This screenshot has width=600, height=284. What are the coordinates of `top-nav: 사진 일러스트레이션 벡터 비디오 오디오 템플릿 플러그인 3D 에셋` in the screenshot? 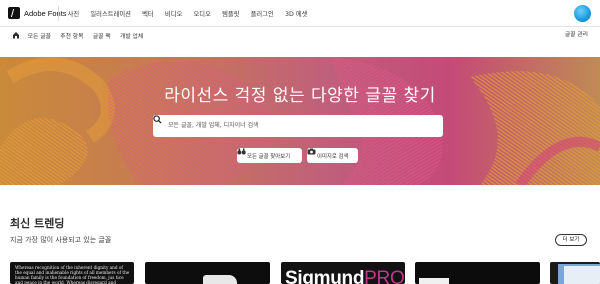 It's located at (187, 13).